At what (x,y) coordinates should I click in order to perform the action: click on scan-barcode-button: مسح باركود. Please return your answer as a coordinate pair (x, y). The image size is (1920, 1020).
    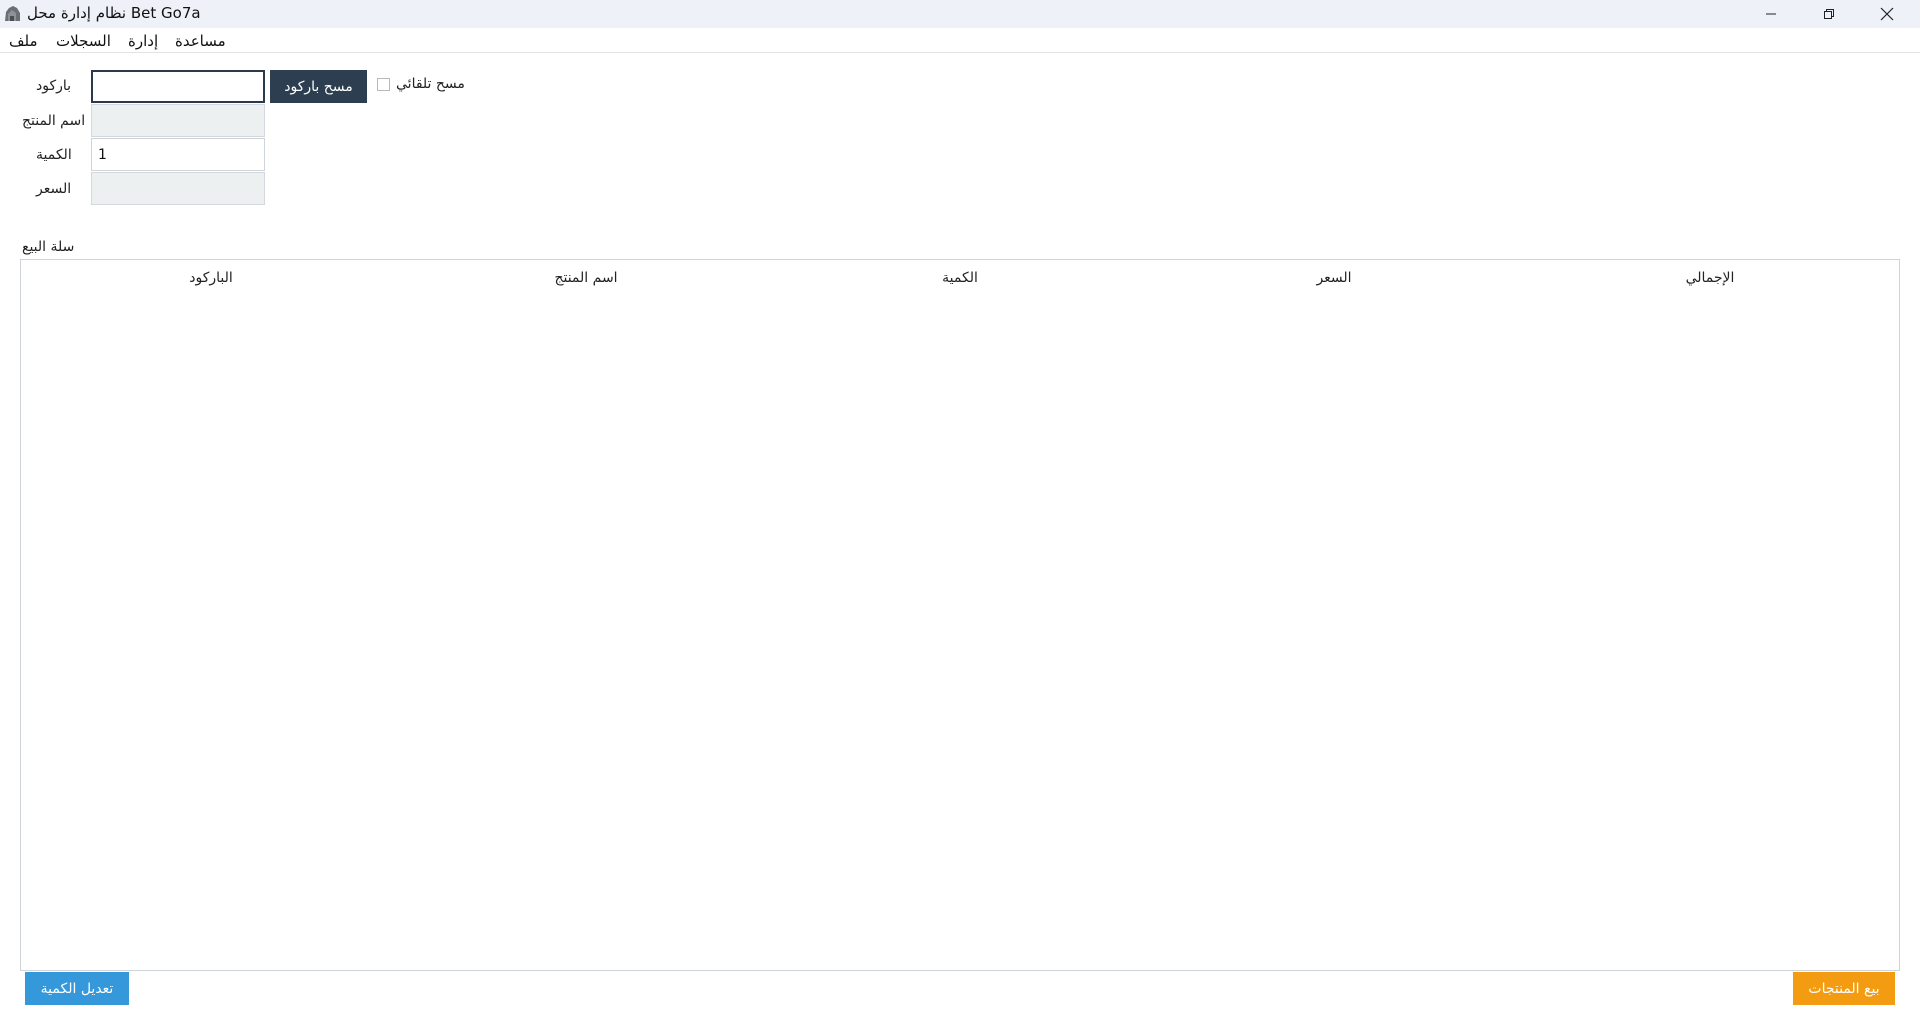
    Looking at the image, I should click on (318, 86).